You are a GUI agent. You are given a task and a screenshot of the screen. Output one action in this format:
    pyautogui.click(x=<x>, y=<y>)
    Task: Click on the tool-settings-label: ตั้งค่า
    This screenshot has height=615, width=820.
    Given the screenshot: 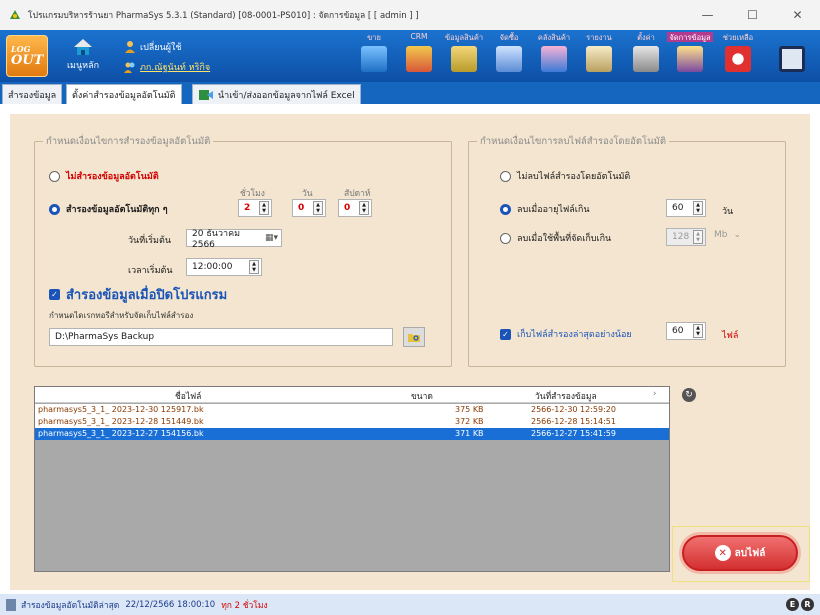 What is the action you would take?
    pyautogui.click(x=646, y=37)
    